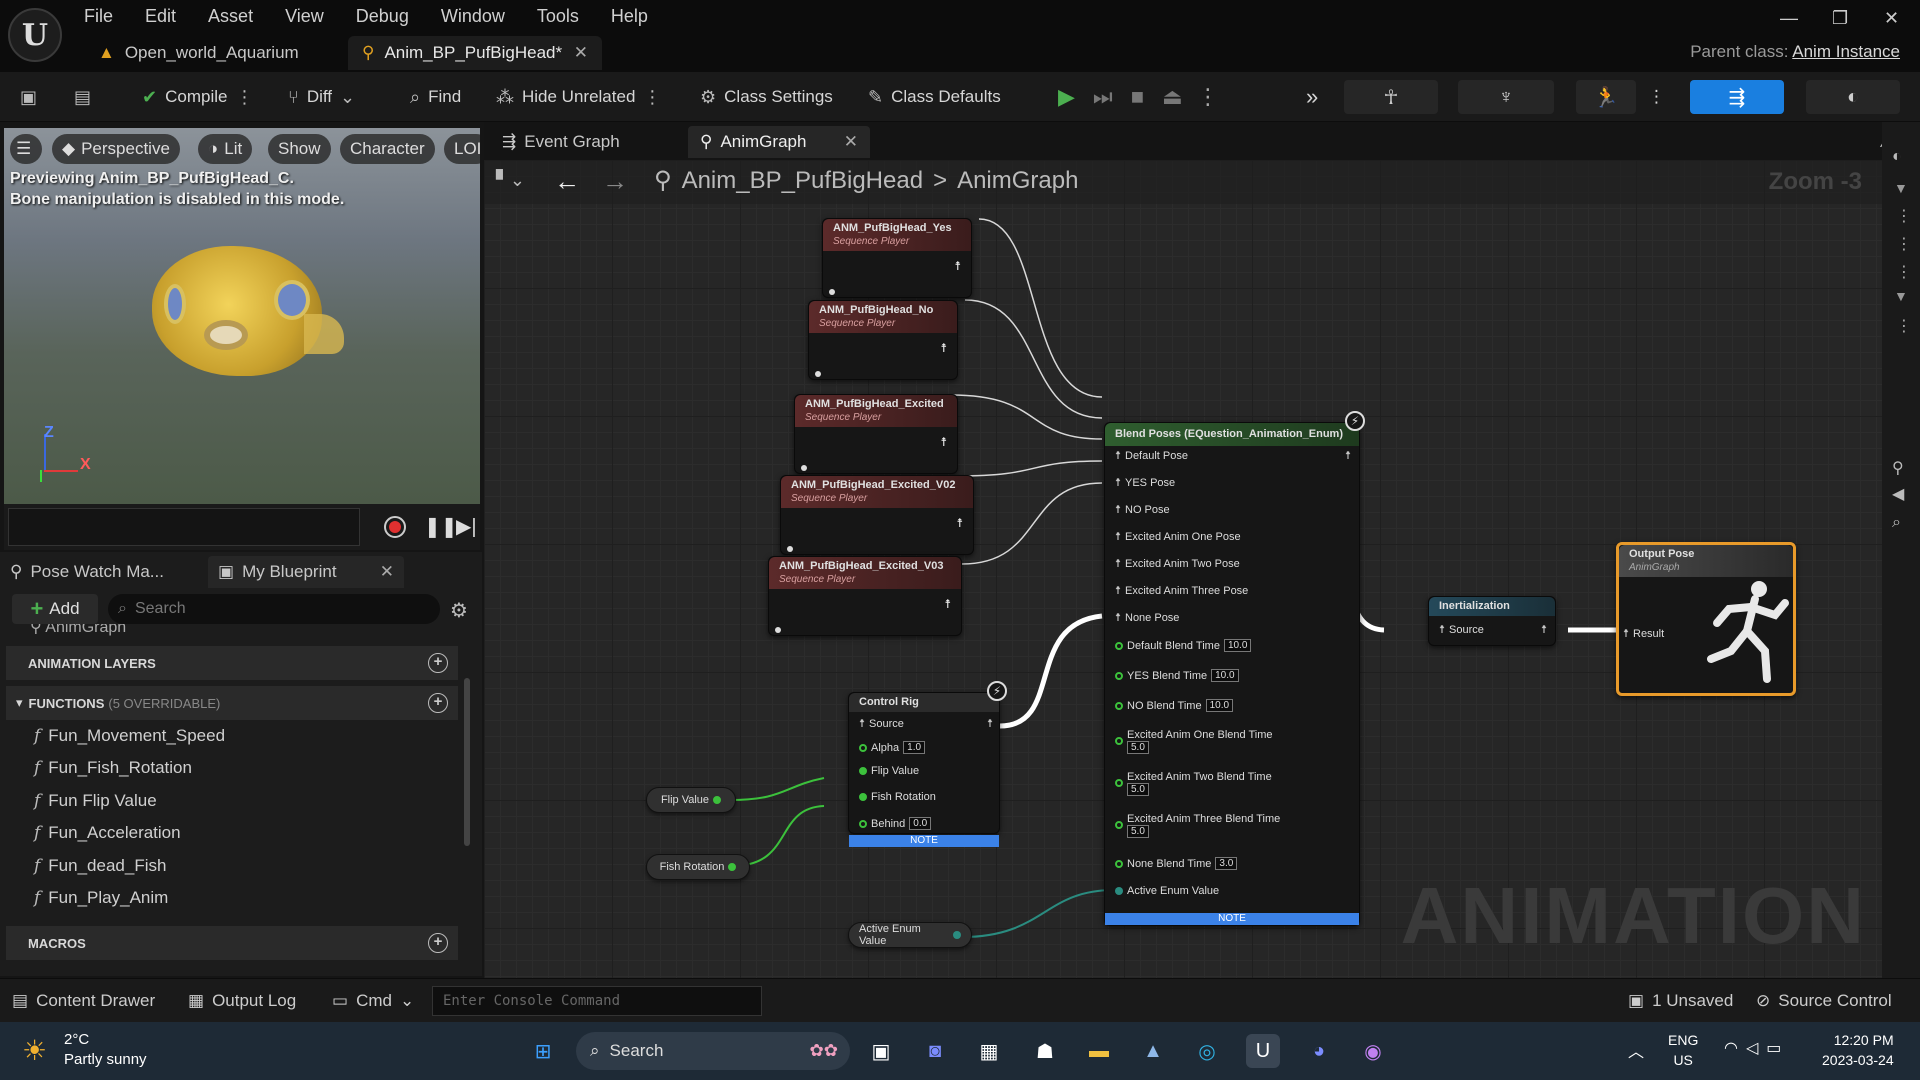  Describe the element at coordinates (691, 800) in the screenshot. I see `flip-value-variable: Flip Value` at that location.